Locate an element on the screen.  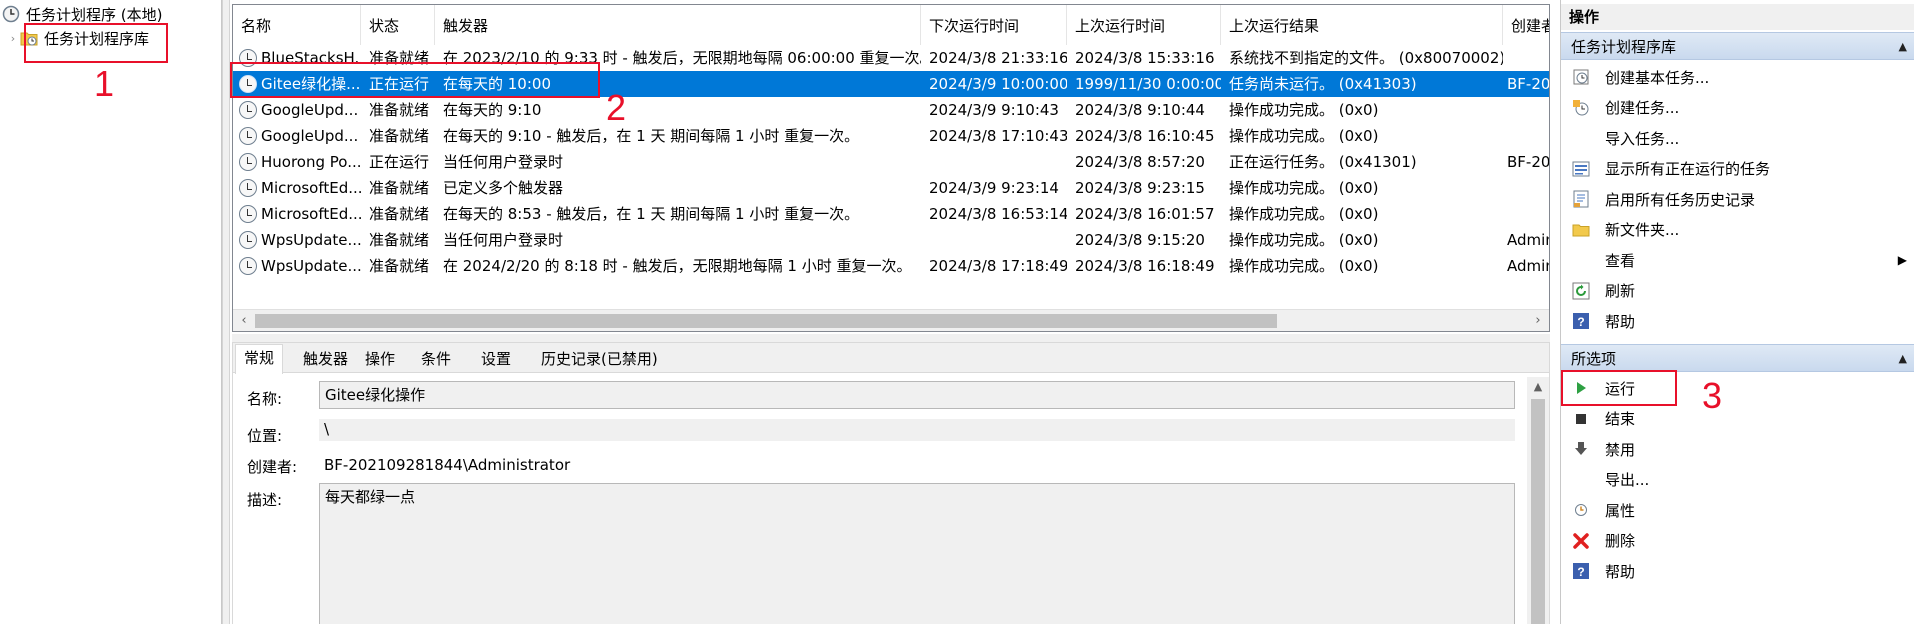
scroll-right-icon: › is located at coordinates (1538, 320).